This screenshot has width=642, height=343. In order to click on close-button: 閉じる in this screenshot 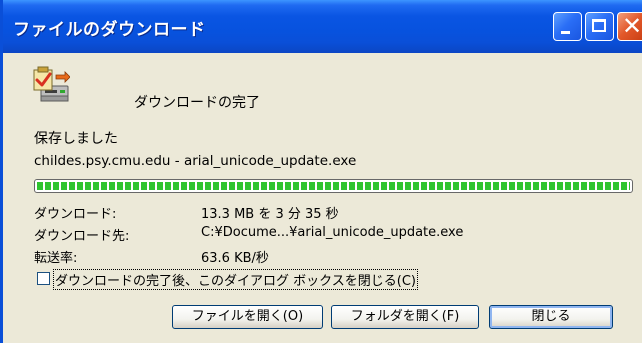, I will do `click(551, 317)`.